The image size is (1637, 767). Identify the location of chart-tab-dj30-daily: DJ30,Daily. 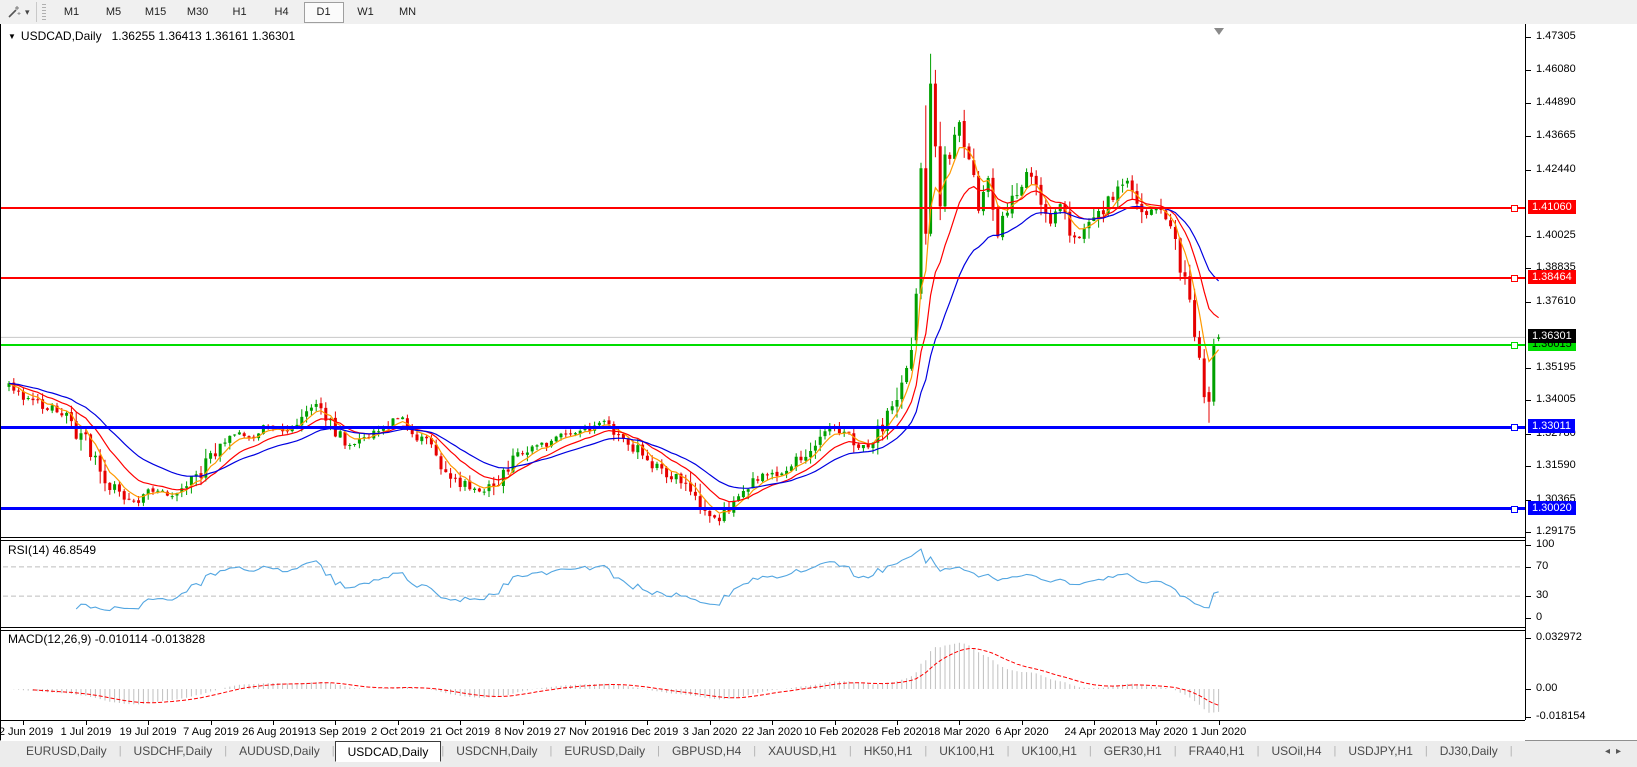
(1469, 750).